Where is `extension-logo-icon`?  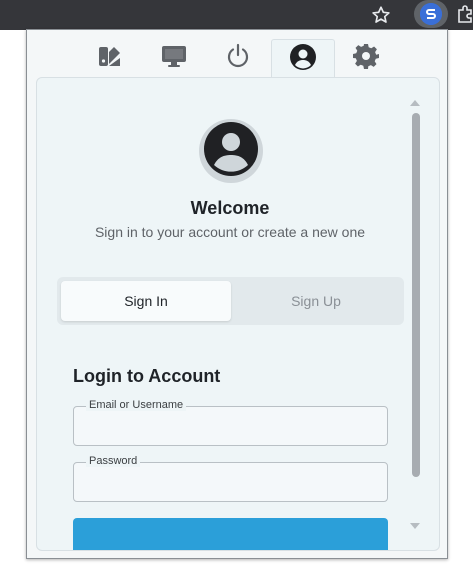
extension-logo-icon is located at coordinates (431, 14).